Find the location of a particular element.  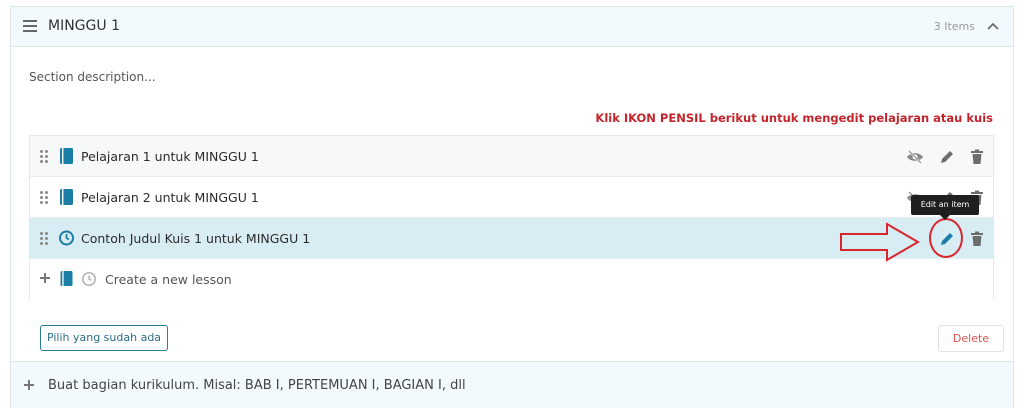

edit-tooltip: Edit an item is located at coordinates (945, 207).